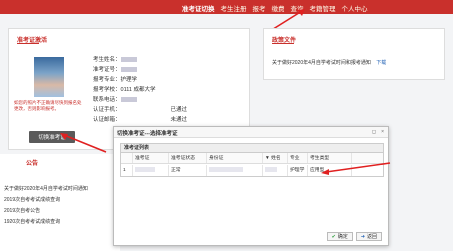  Describe the element at coordinates (275, 158) in the screenshot. I see `column-header-name: ▼ 姓名` at that location.